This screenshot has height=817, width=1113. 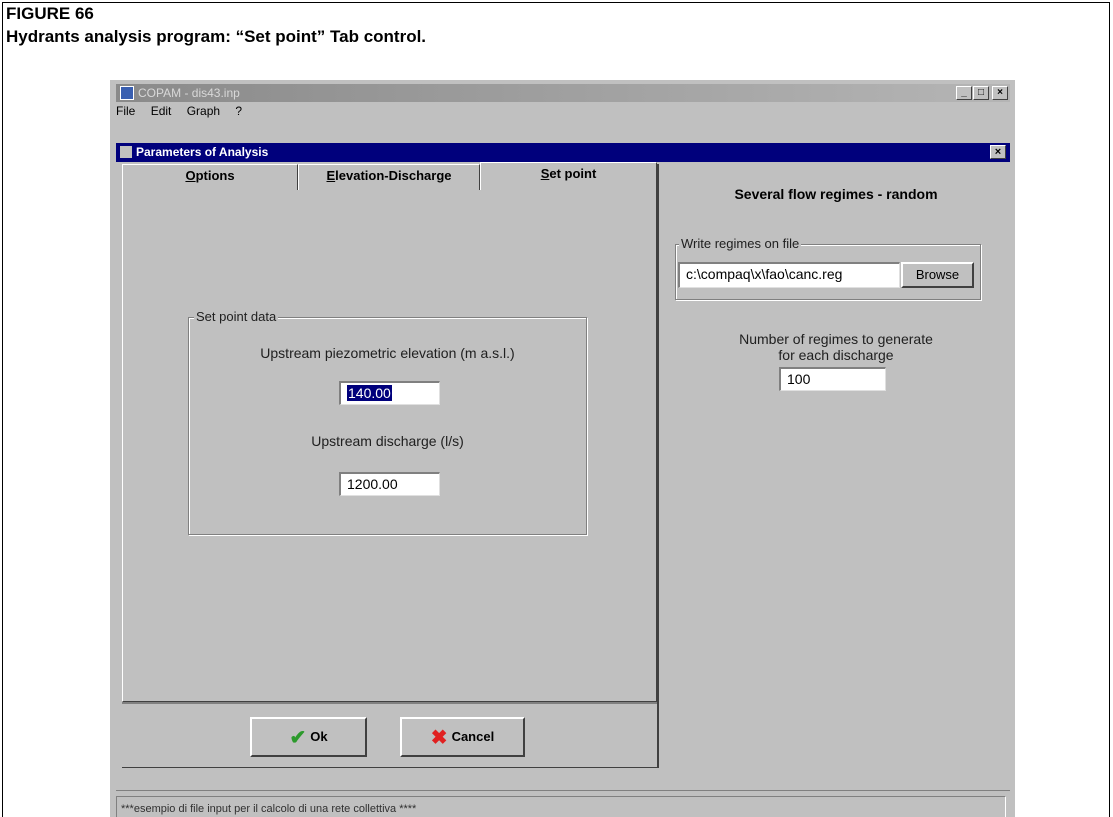 I want to click on figure-label: FIGURE 66, so click(x=50, y=13).